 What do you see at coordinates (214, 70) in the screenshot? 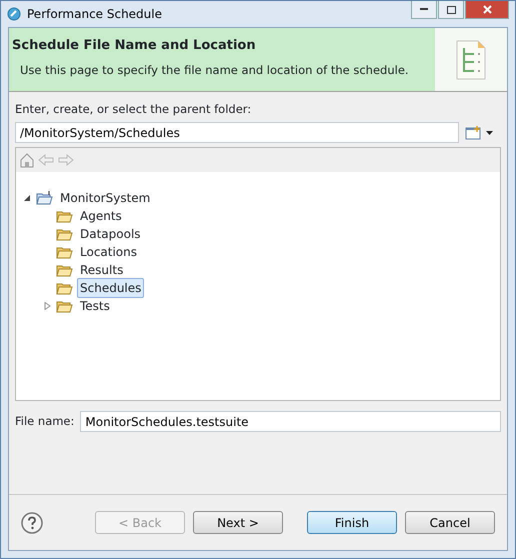
I see `page-description: Use this page to specify the file name and location of the schedule.` at bounding box center [214, 70].